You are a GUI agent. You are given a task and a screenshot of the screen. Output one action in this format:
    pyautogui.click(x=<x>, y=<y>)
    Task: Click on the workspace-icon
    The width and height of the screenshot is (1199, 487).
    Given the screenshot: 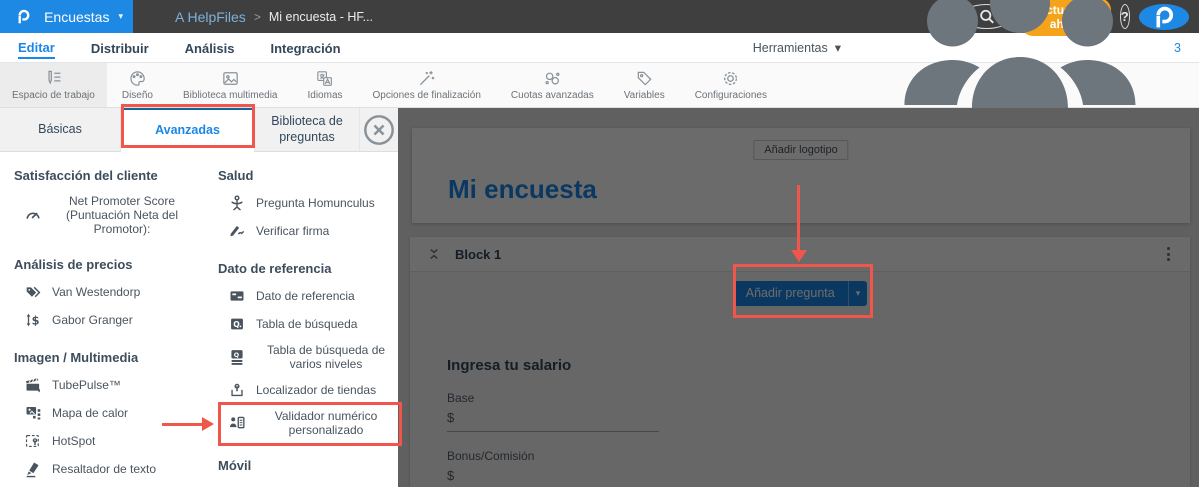 What is the action you would take?
    pyautogui.click(x=53, y=78)
    